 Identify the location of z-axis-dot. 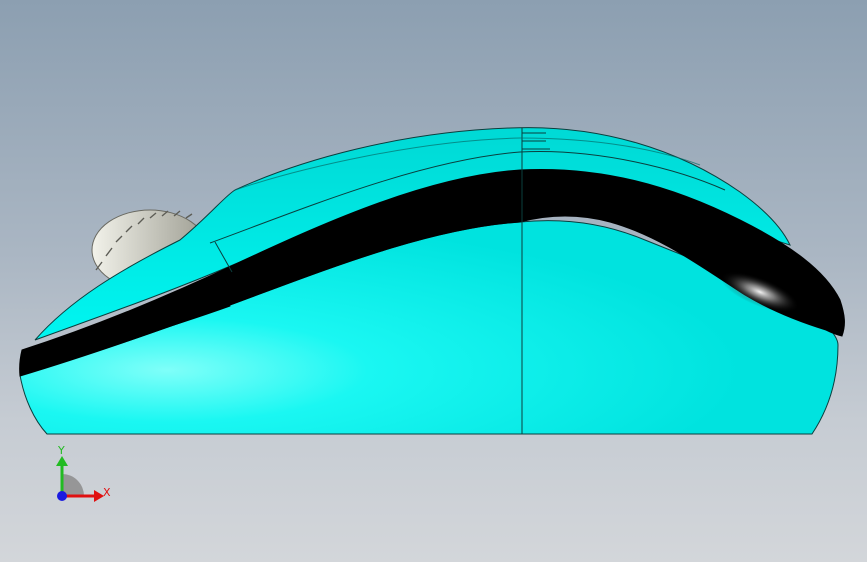
(62, 496).